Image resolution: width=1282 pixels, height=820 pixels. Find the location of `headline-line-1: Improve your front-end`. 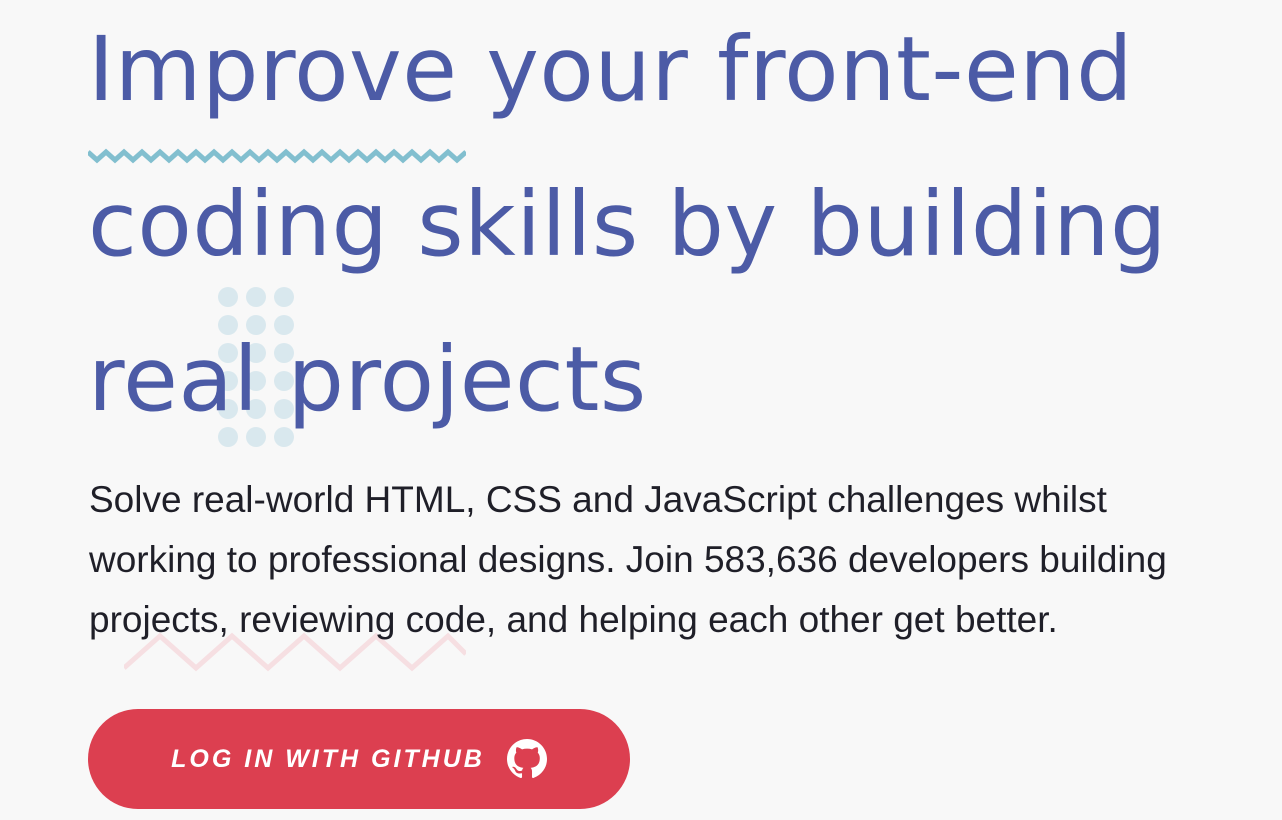

headline-line-1: Improve your front-end is located at coordinates (611, 69).